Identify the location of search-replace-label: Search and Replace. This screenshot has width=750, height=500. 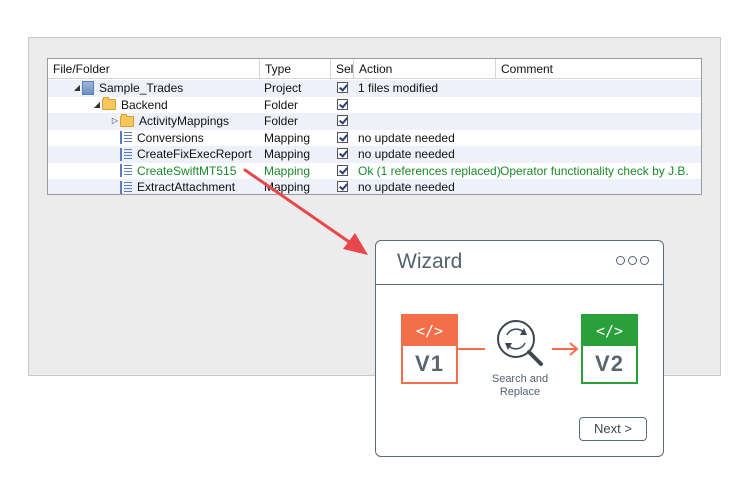
(520, 385).